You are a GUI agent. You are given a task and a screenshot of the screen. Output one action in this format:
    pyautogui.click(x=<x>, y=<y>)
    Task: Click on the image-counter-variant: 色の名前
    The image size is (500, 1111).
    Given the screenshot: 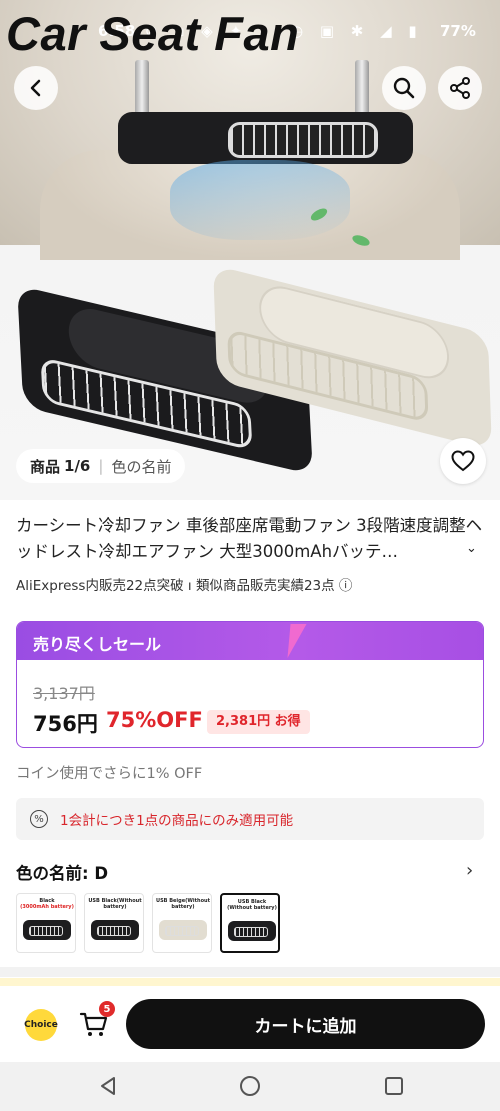 What is the action you would take?
    pyautogui.click(x=141, y=466)
    